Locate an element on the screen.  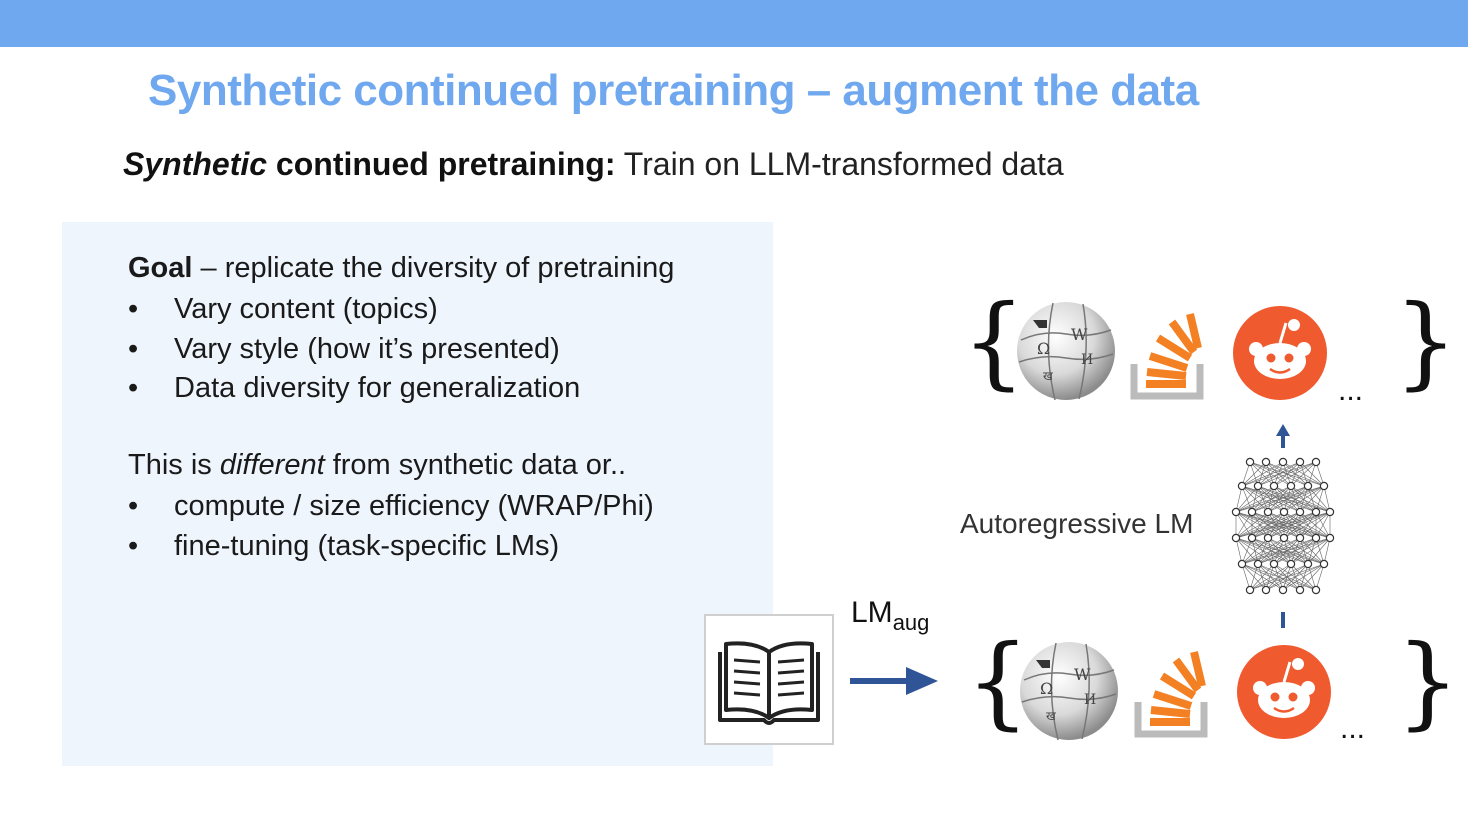
list-item: • Vary style (how it’s presented) is located at coordinates (354, 350).